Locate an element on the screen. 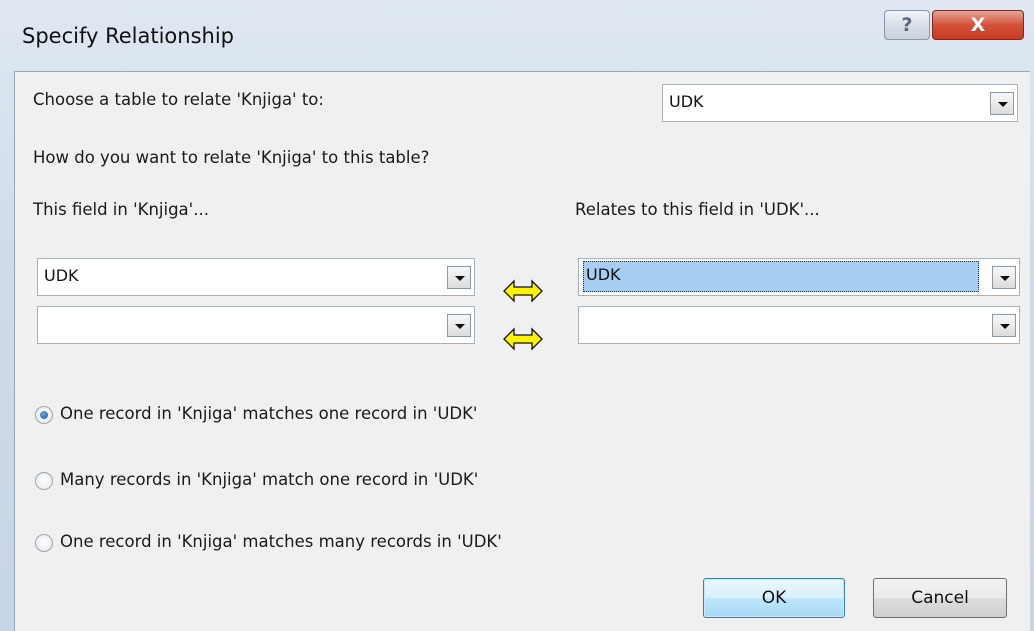  right-field-value-1: UDK is located at coordinates (781, 276).